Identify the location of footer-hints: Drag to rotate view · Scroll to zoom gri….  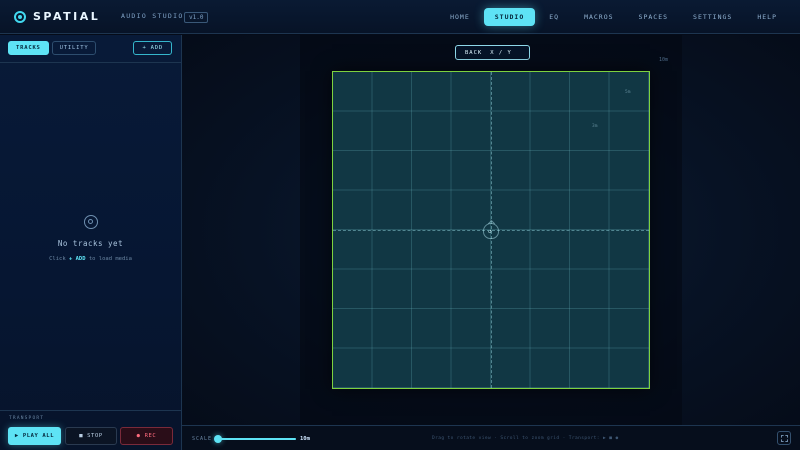
(525, 438).